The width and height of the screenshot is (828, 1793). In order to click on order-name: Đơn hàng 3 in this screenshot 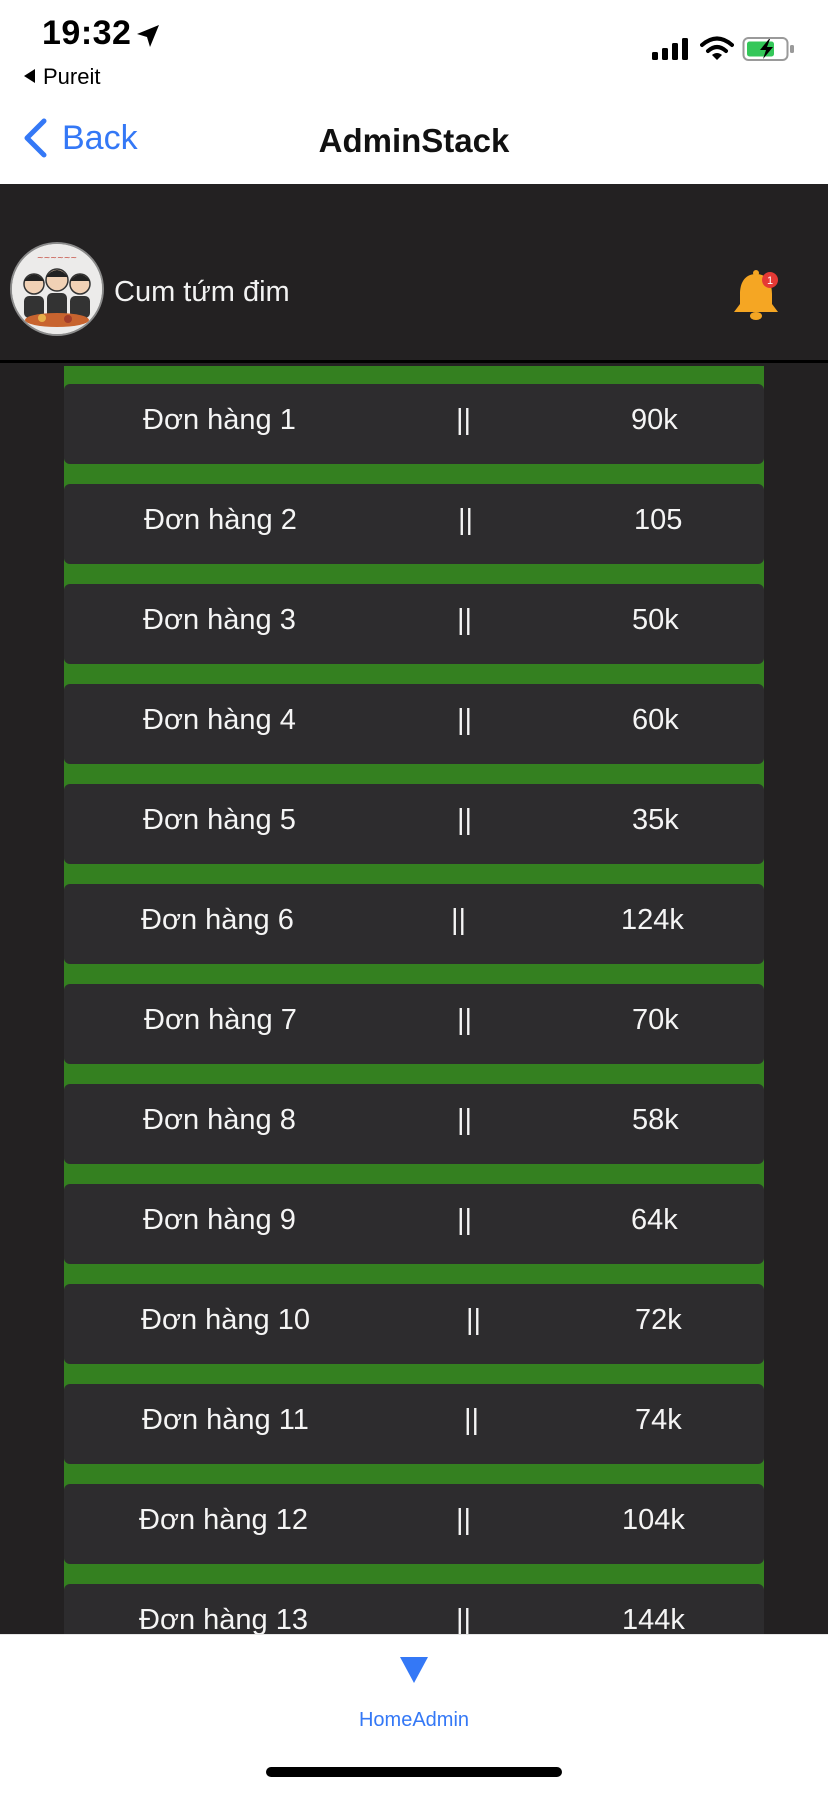, I will do `click(219, 620)`.